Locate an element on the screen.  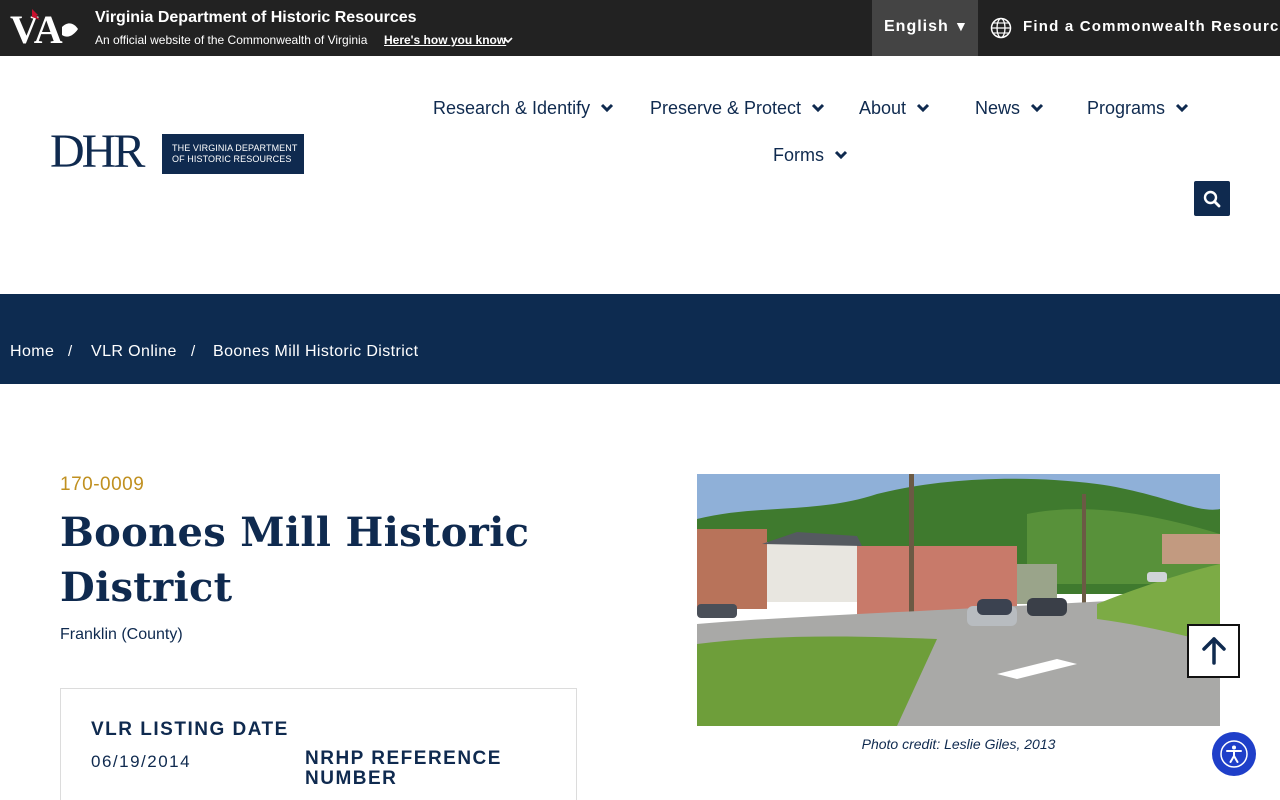
find-resource-label: Find a Commonwealth Resource is located at coordinates (1151, 26).